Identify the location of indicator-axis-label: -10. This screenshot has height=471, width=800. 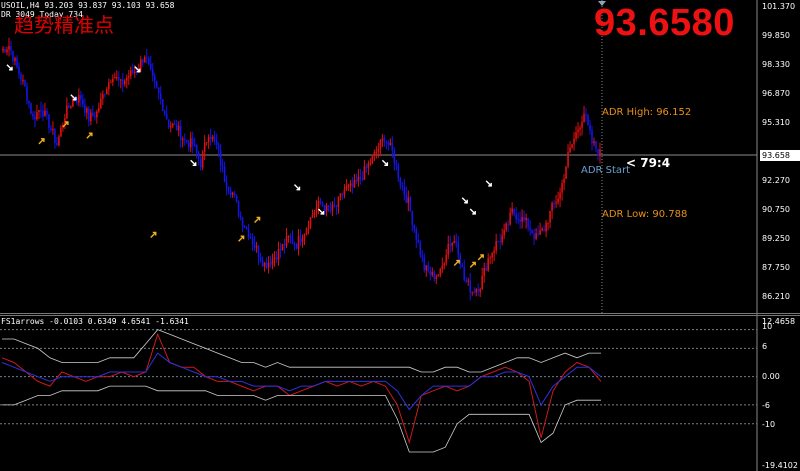
(769, 424).